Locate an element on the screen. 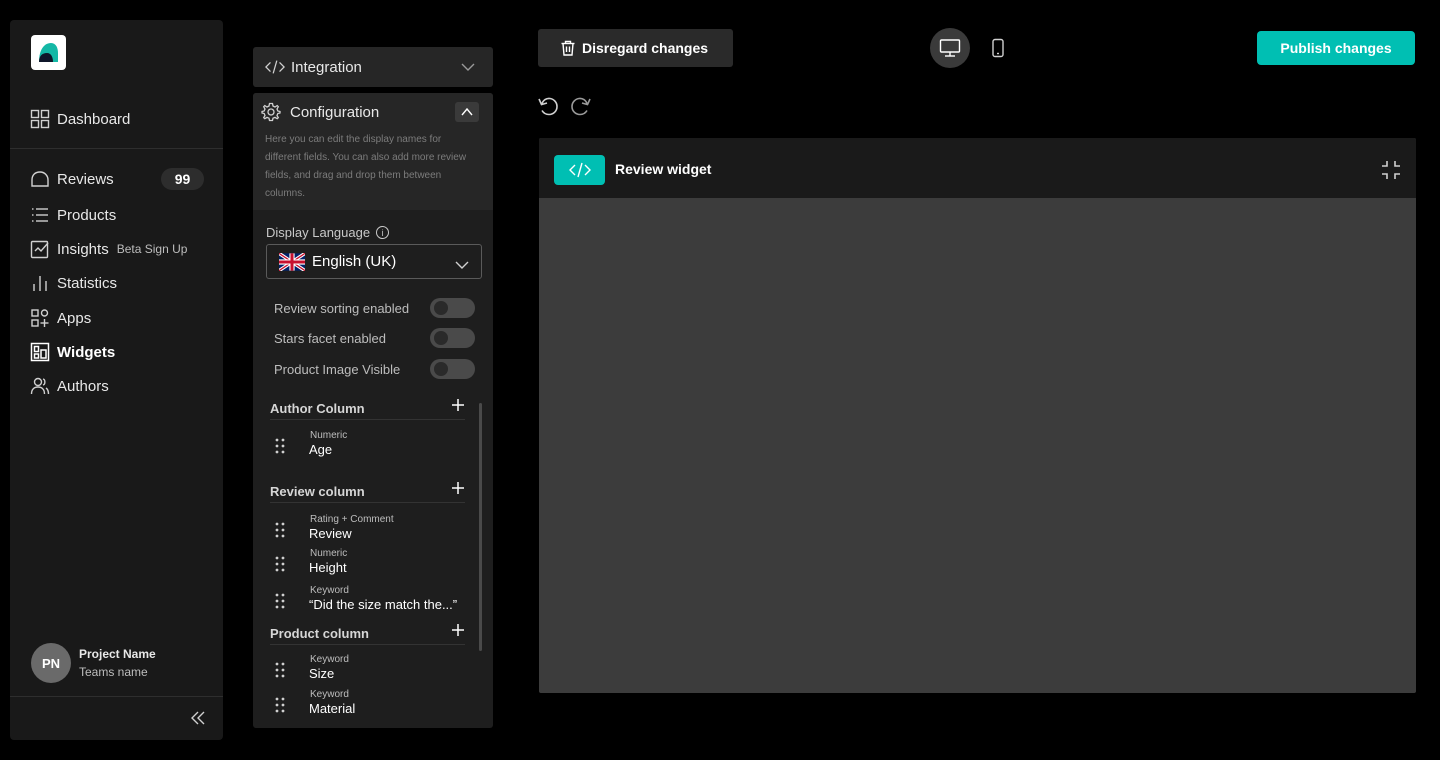  collapse-configuration-button is located at coordinates (467, 112).